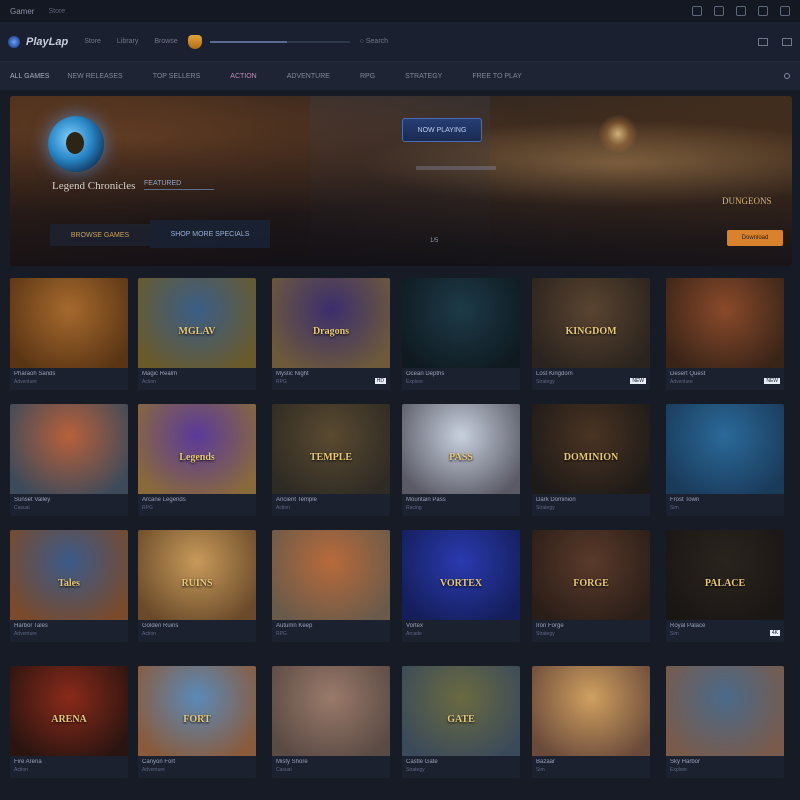 This screenshot has height=800, width=800. Describe the element at coordinates (127, 41) in the screenshot. I see `nav-link-library: Library` at that location.